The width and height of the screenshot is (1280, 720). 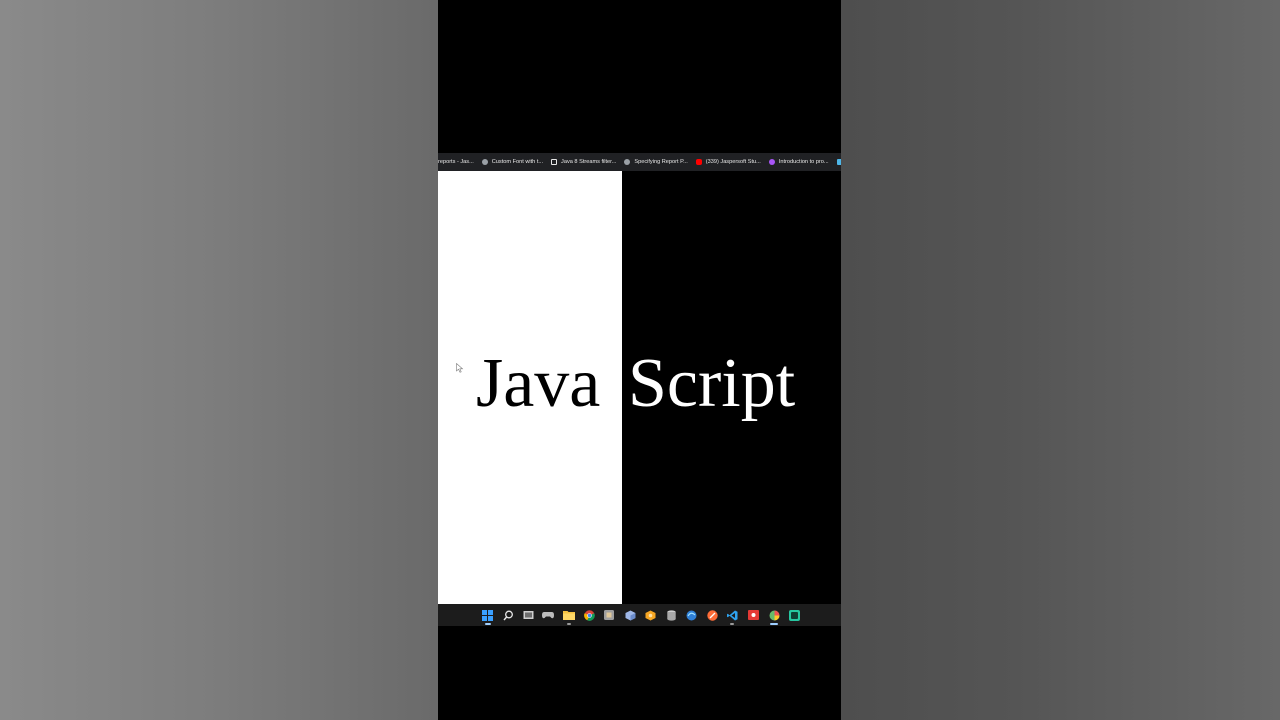 I want to click on postman-icon, so click(x=712, y=615).